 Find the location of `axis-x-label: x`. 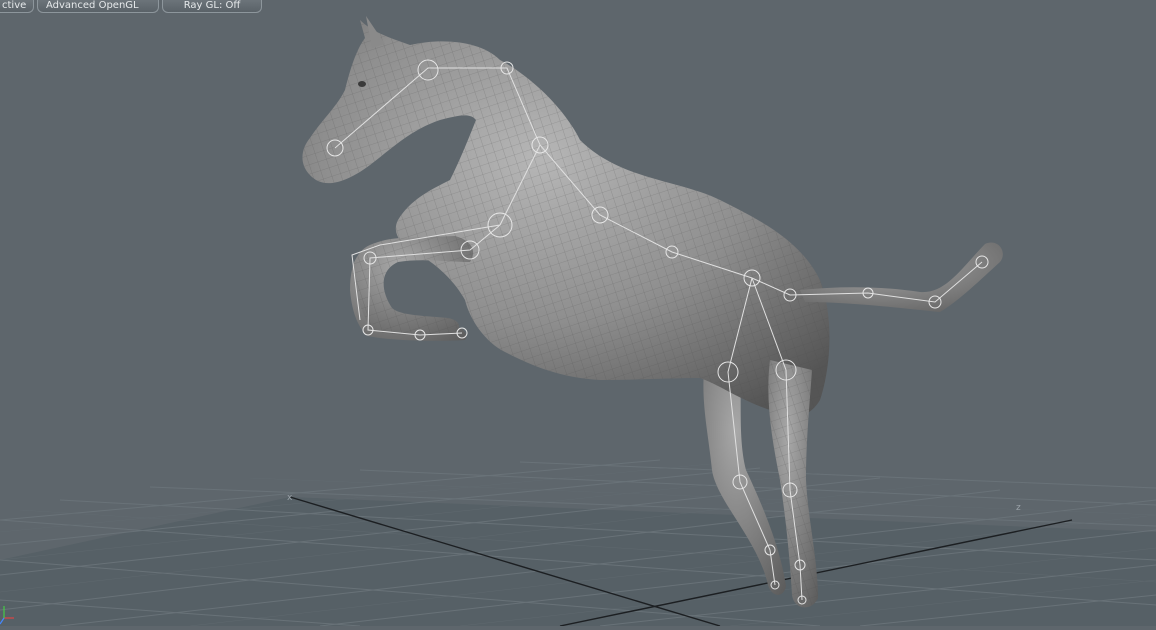

axis-x-label: x is located at coordinates (290, 498).